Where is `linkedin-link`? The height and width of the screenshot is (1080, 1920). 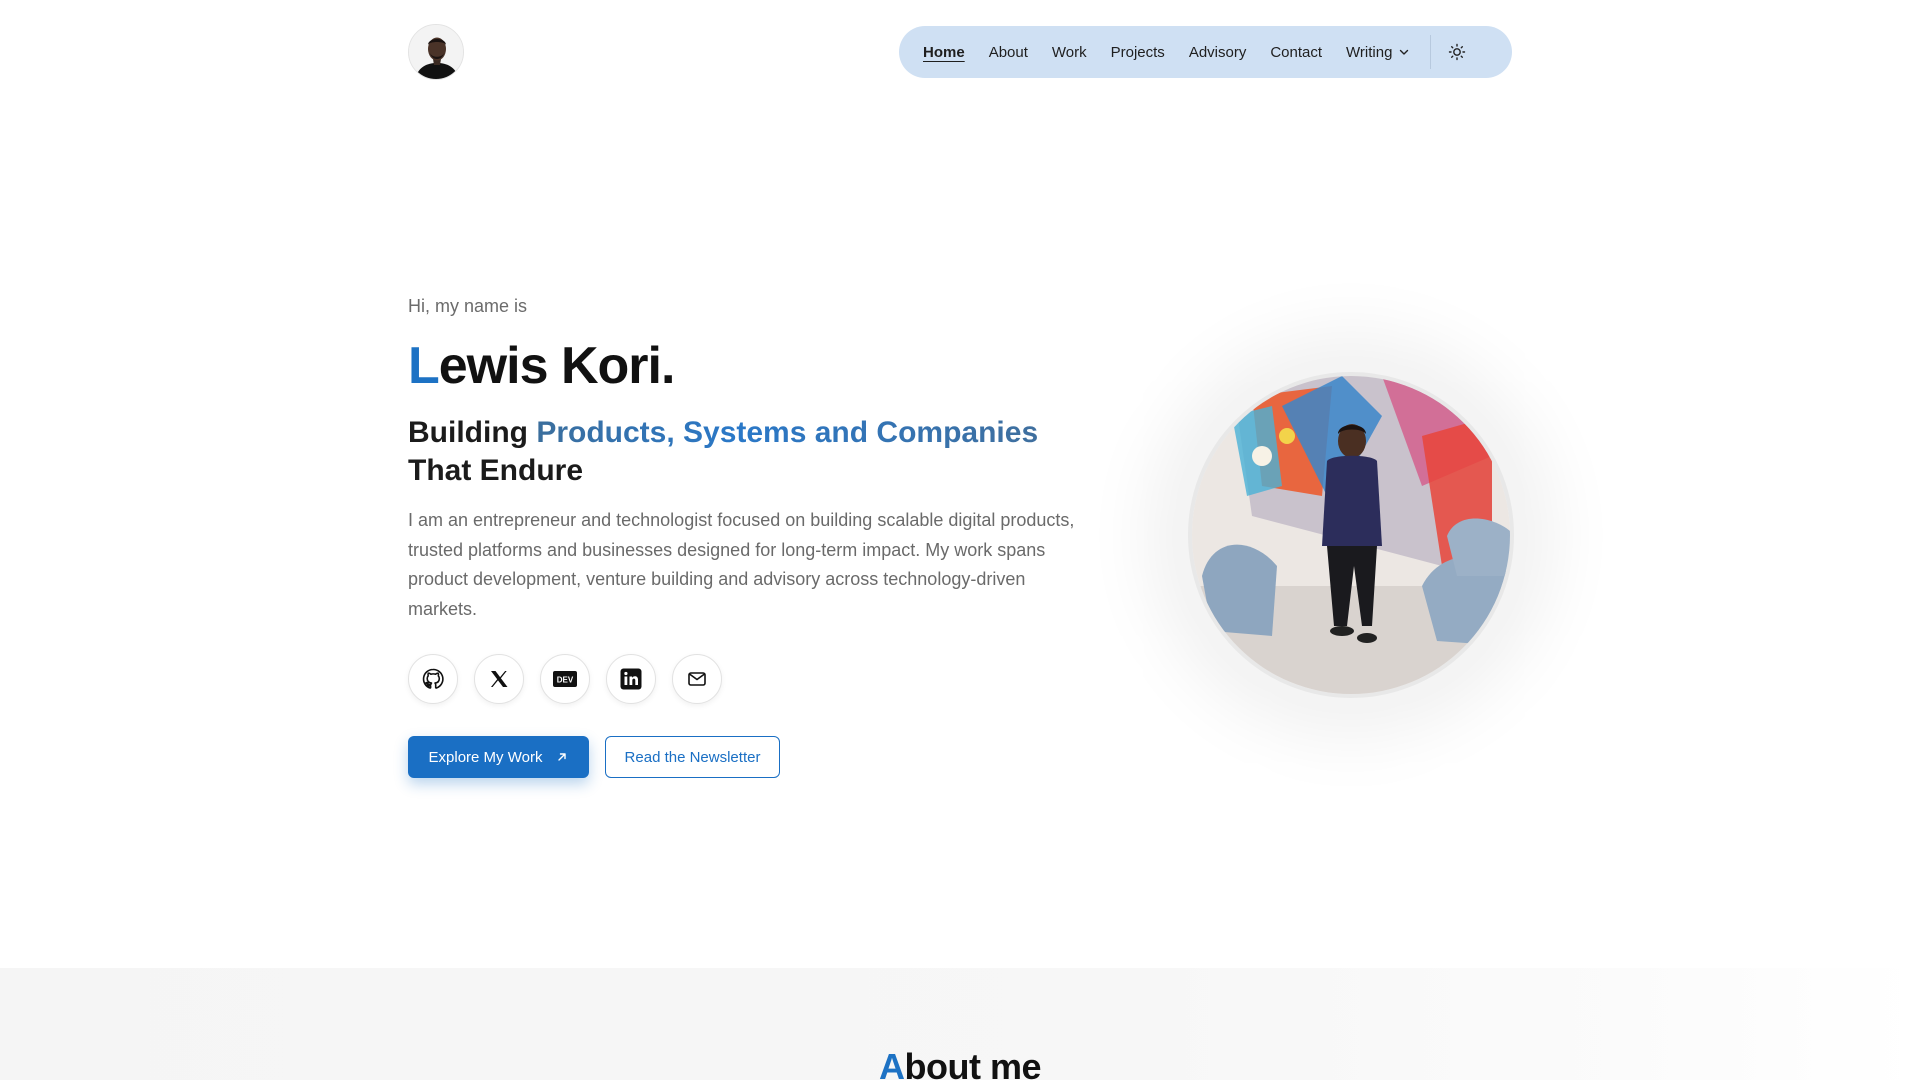
linkedin-link is located at coordinates (631, 679).